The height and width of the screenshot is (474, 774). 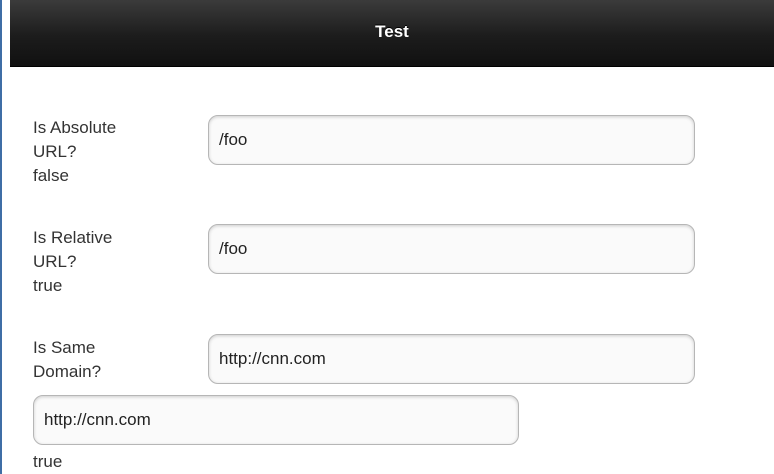 I want to click on is-same-domain-label-line2: Domain?, so click(x=67, y=371).